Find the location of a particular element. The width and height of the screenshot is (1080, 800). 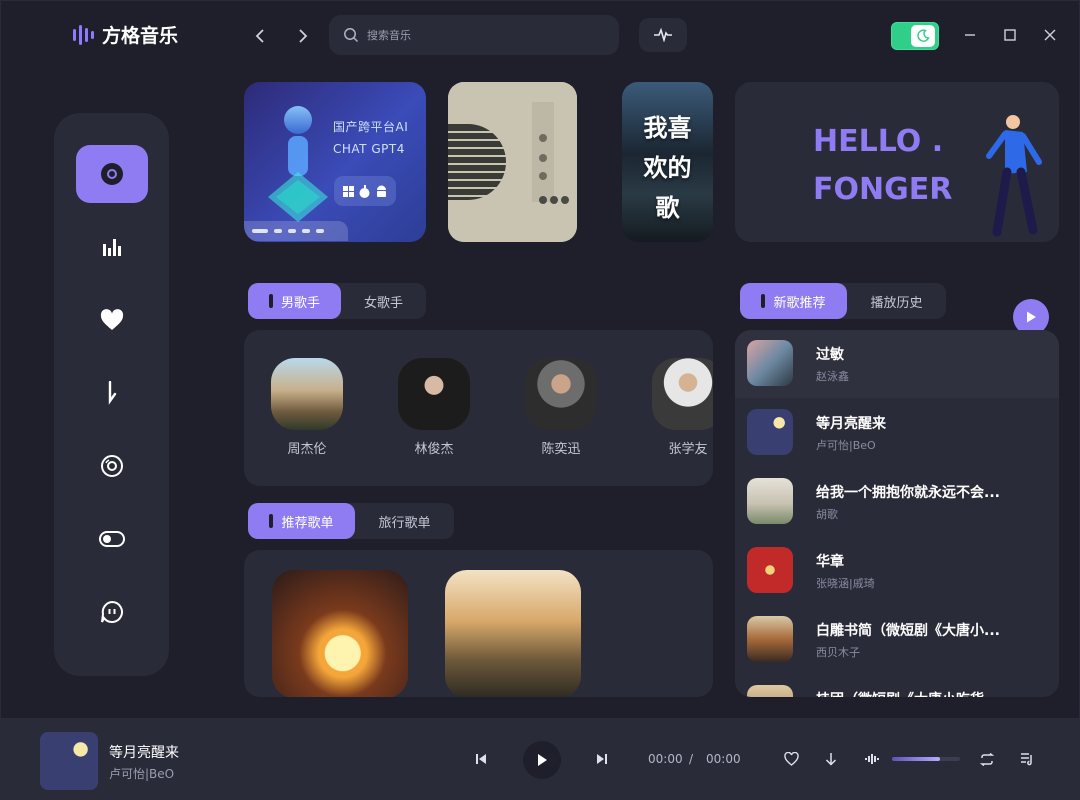

sidebar is located at coordinates (111, 394).